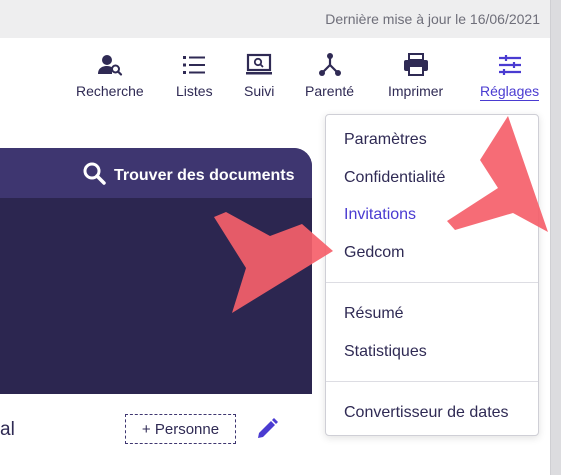 This screenshot has height=475, width=561. What do you see at coordinates (497, 174) in the screenshot?
I see `arrow-to-reglages` at bounding box center [497, 174].